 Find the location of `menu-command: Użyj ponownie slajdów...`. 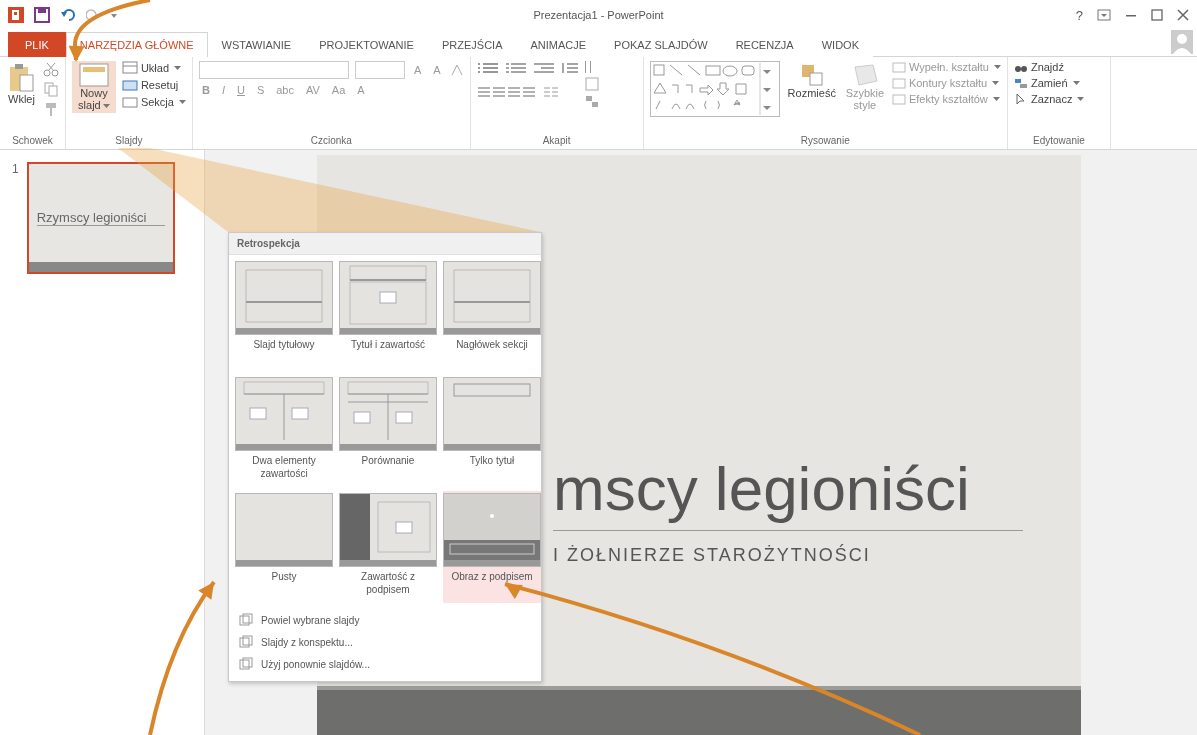

menu-command: Użyj ponownie slajdów... is located at coordinates (385, 664).